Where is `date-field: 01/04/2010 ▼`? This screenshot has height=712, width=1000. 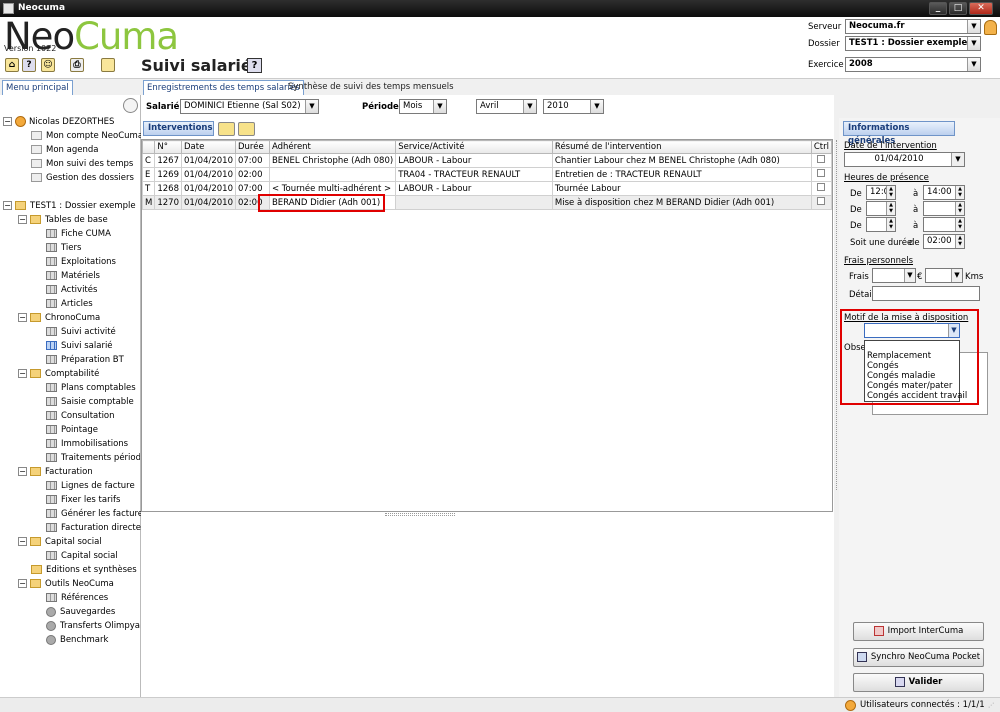 date-field: 01/04/2010 ▼ is located at coordinates (904, 159).